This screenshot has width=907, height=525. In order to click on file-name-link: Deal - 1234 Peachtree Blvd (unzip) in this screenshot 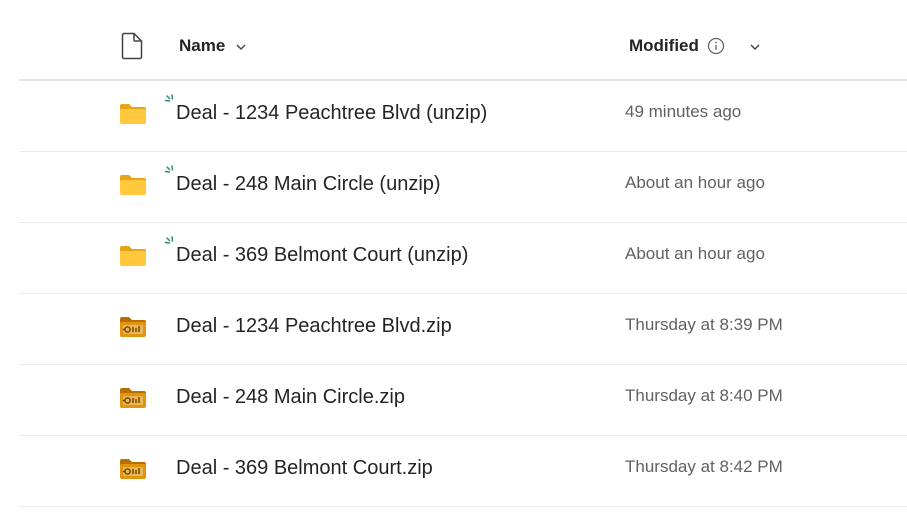, I will do `click(331, 113)`.